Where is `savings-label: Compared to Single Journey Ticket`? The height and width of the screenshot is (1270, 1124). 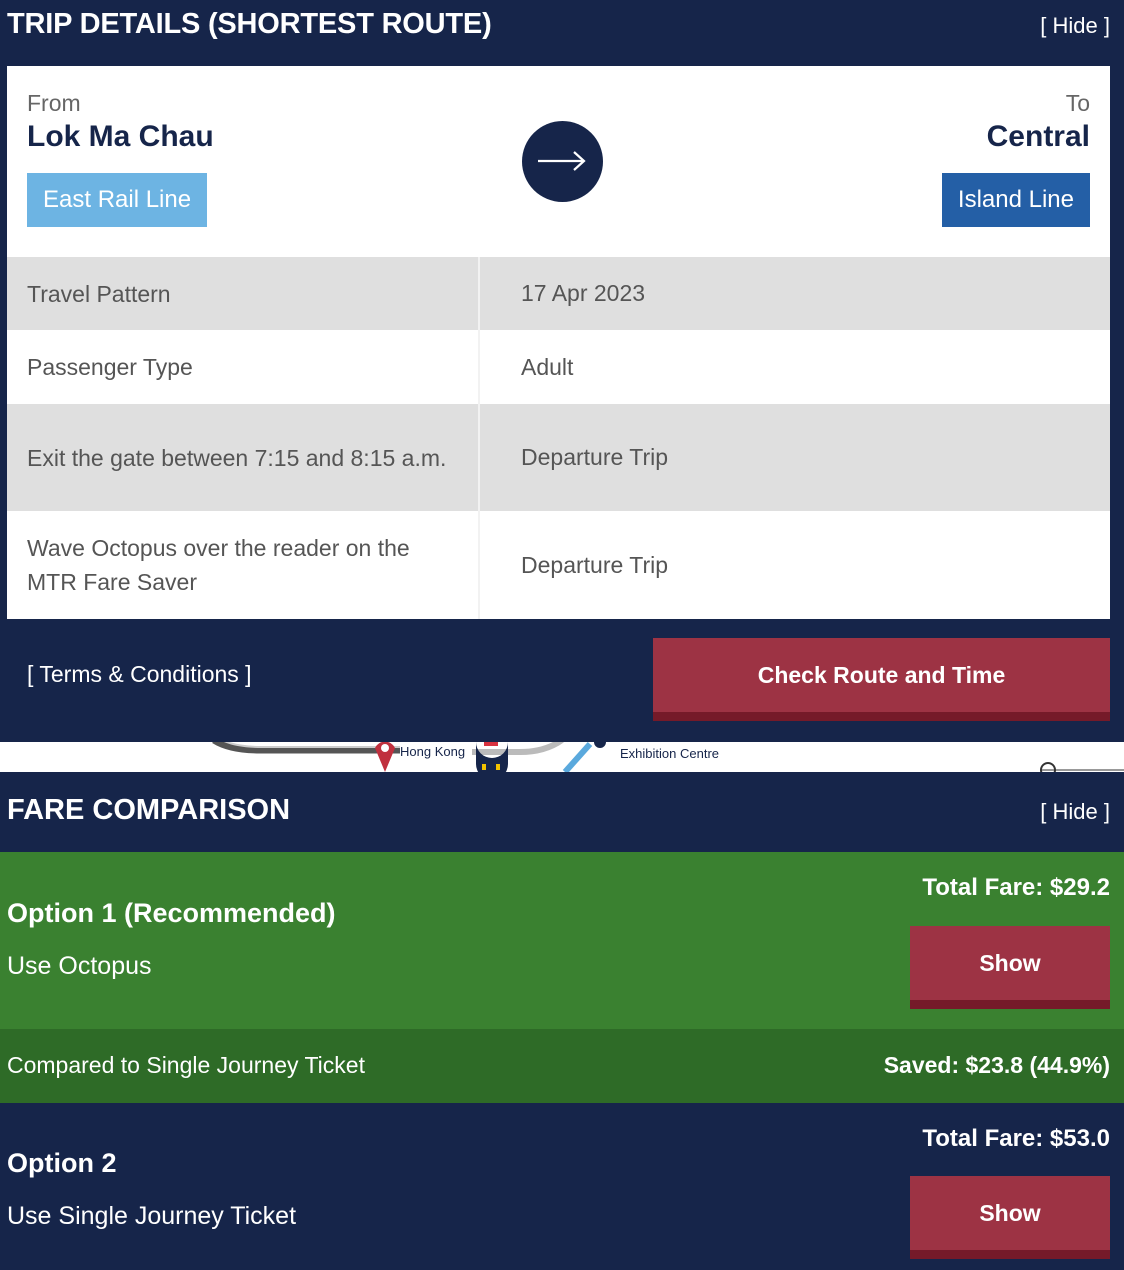
savings-label: Compared to Single Journey Ticket is located at coordinates (186, 1065).